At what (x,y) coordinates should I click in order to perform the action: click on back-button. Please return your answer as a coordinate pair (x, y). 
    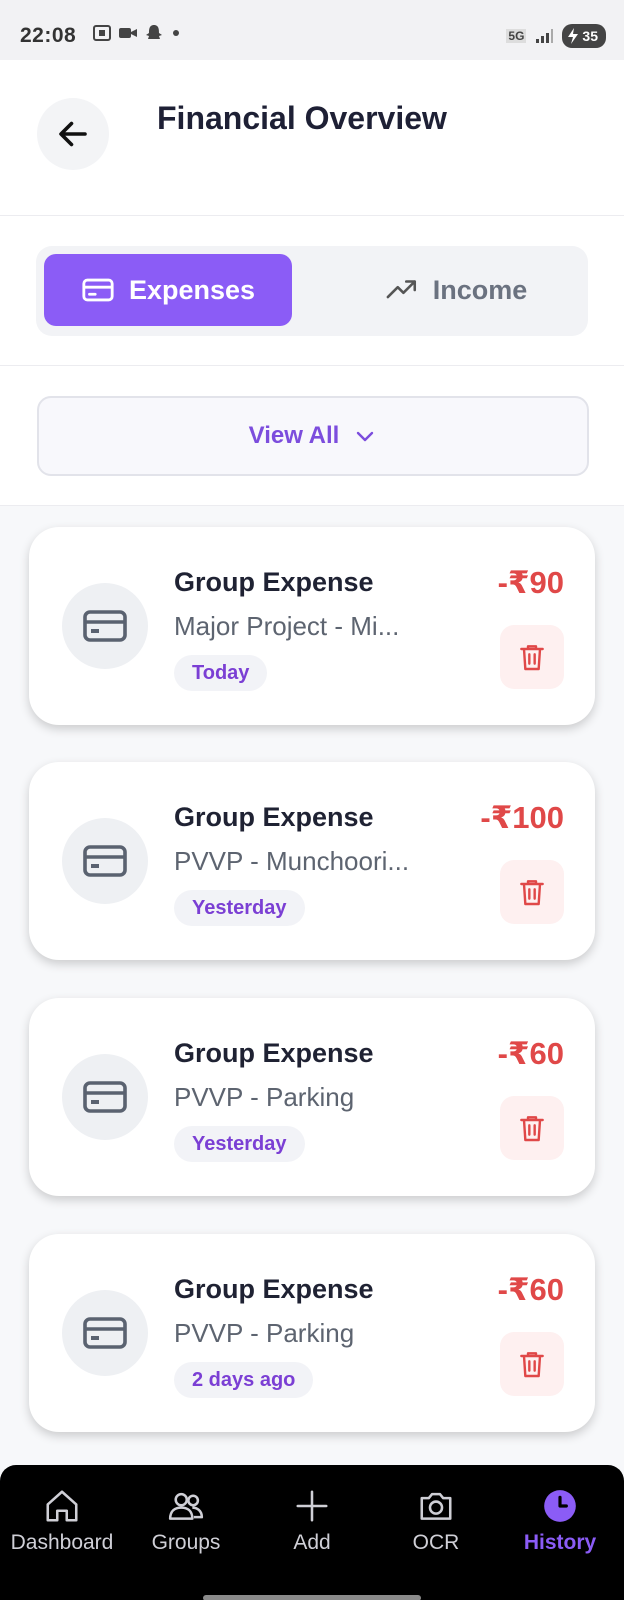
    Looking at the image, I should click on (73, 134).